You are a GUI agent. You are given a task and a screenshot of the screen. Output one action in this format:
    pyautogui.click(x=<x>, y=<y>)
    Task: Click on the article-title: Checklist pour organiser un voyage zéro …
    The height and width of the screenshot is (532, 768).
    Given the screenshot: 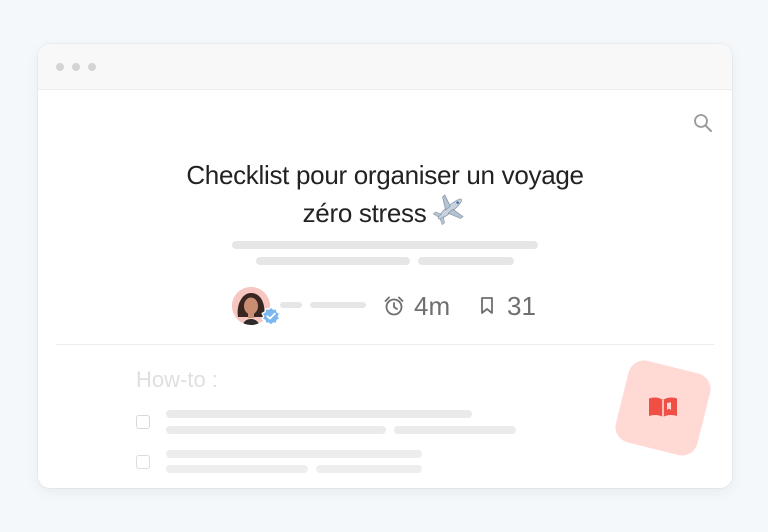 What is the action you would take?
    pyautogui.click(x=385, y=195)
    